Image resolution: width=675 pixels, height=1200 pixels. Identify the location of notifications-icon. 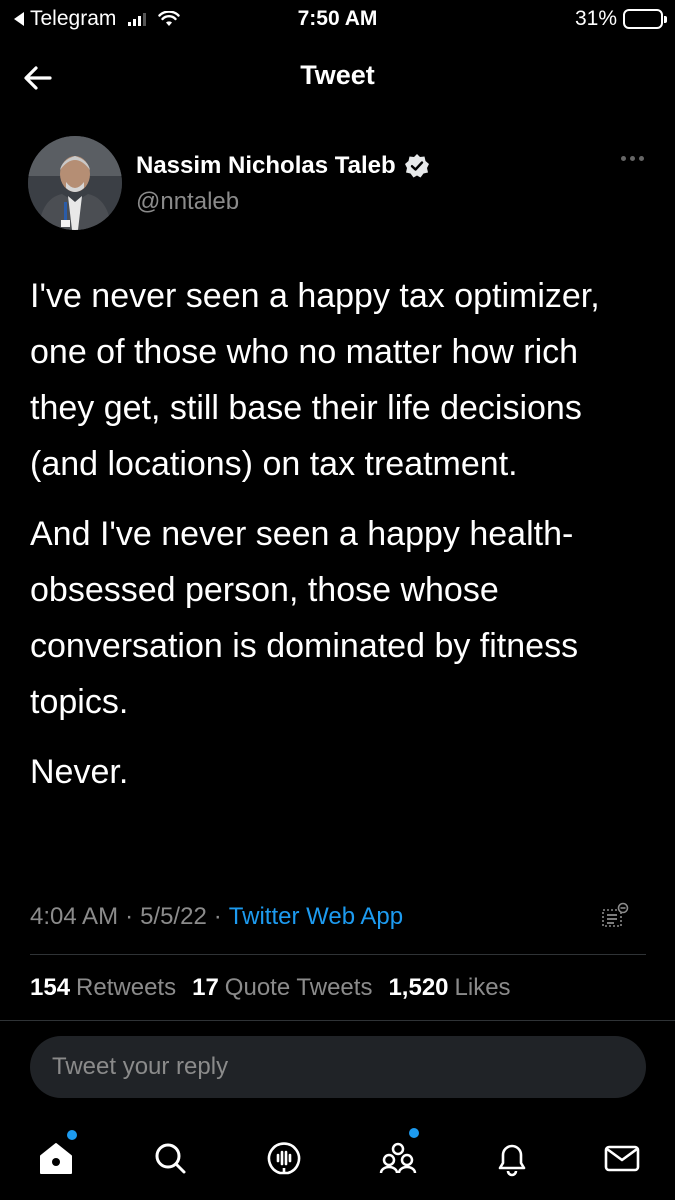
(512, 1160).